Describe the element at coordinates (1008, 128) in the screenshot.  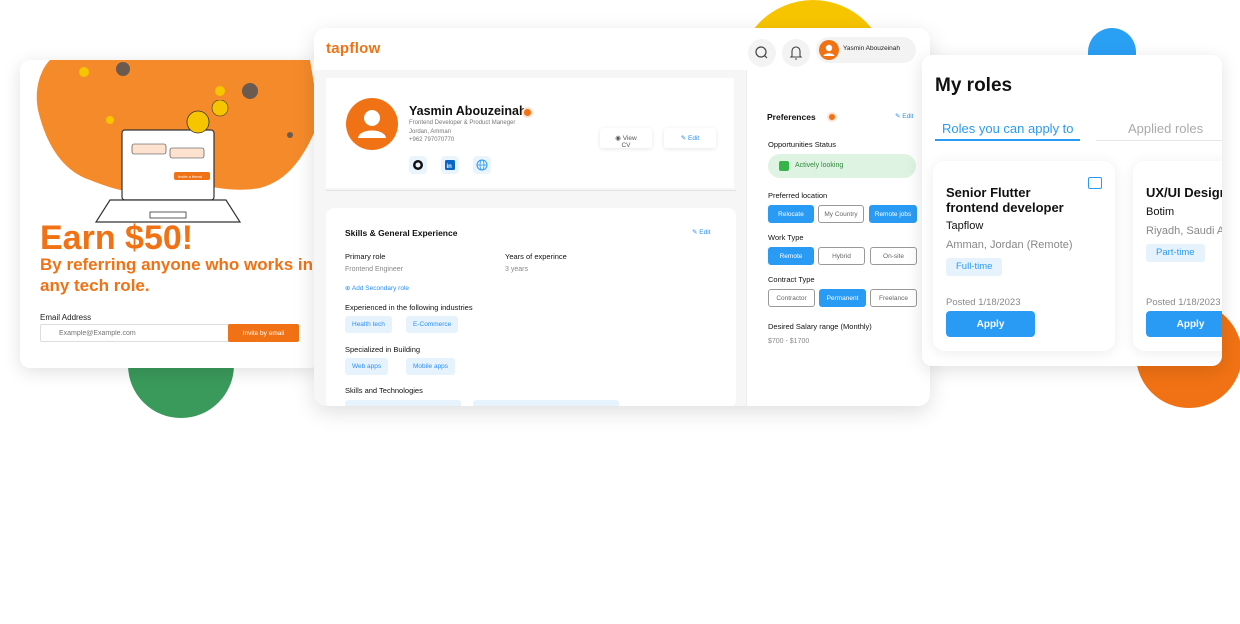
I see `tab-roles-you-can-apply: Roles you can apply to` at that location.